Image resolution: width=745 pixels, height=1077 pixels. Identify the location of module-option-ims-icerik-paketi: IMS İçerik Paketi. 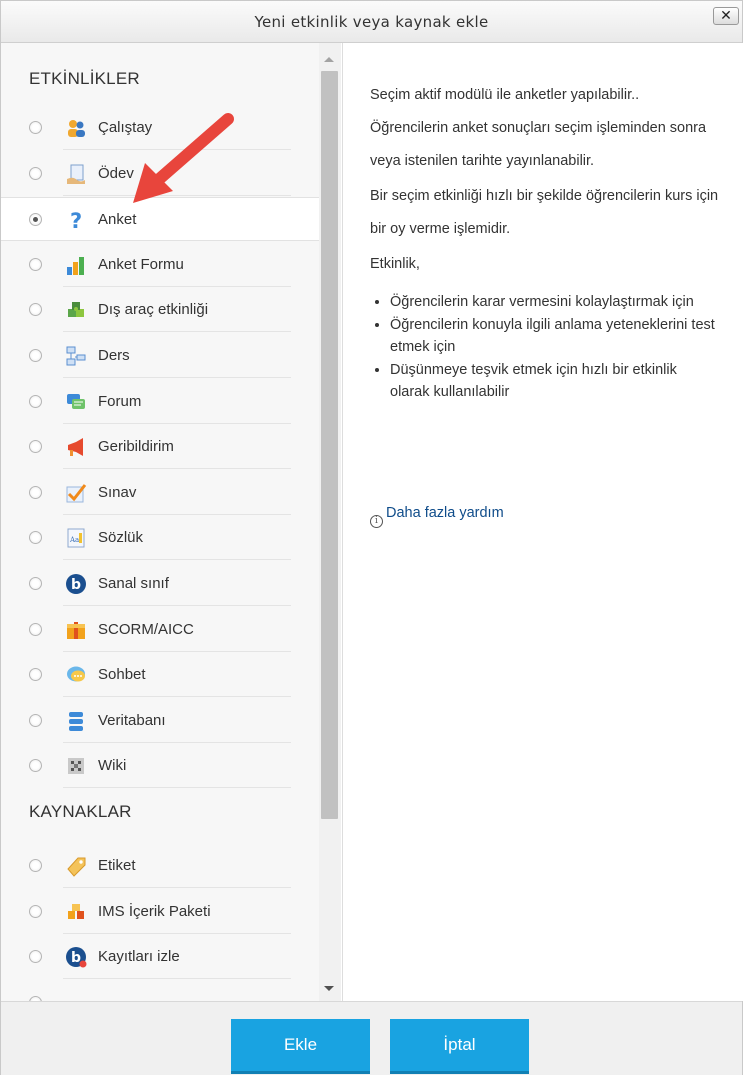
(160, 912).